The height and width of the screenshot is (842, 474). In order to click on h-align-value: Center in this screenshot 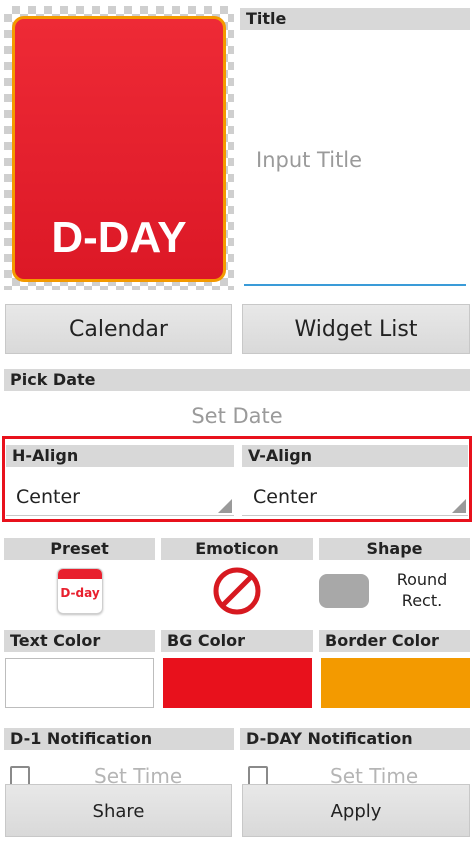, I will do `click(48, 497)`.